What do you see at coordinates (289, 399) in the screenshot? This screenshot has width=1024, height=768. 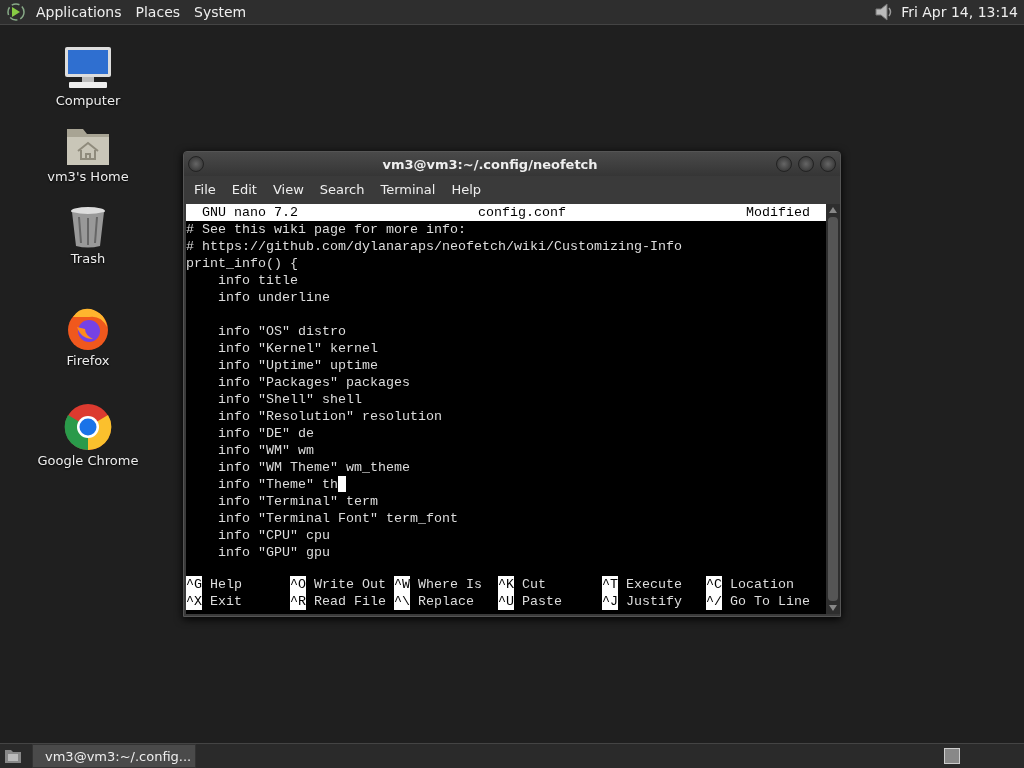 I see `code-line: info "Shell" shell` at bounding box center [289, 399].